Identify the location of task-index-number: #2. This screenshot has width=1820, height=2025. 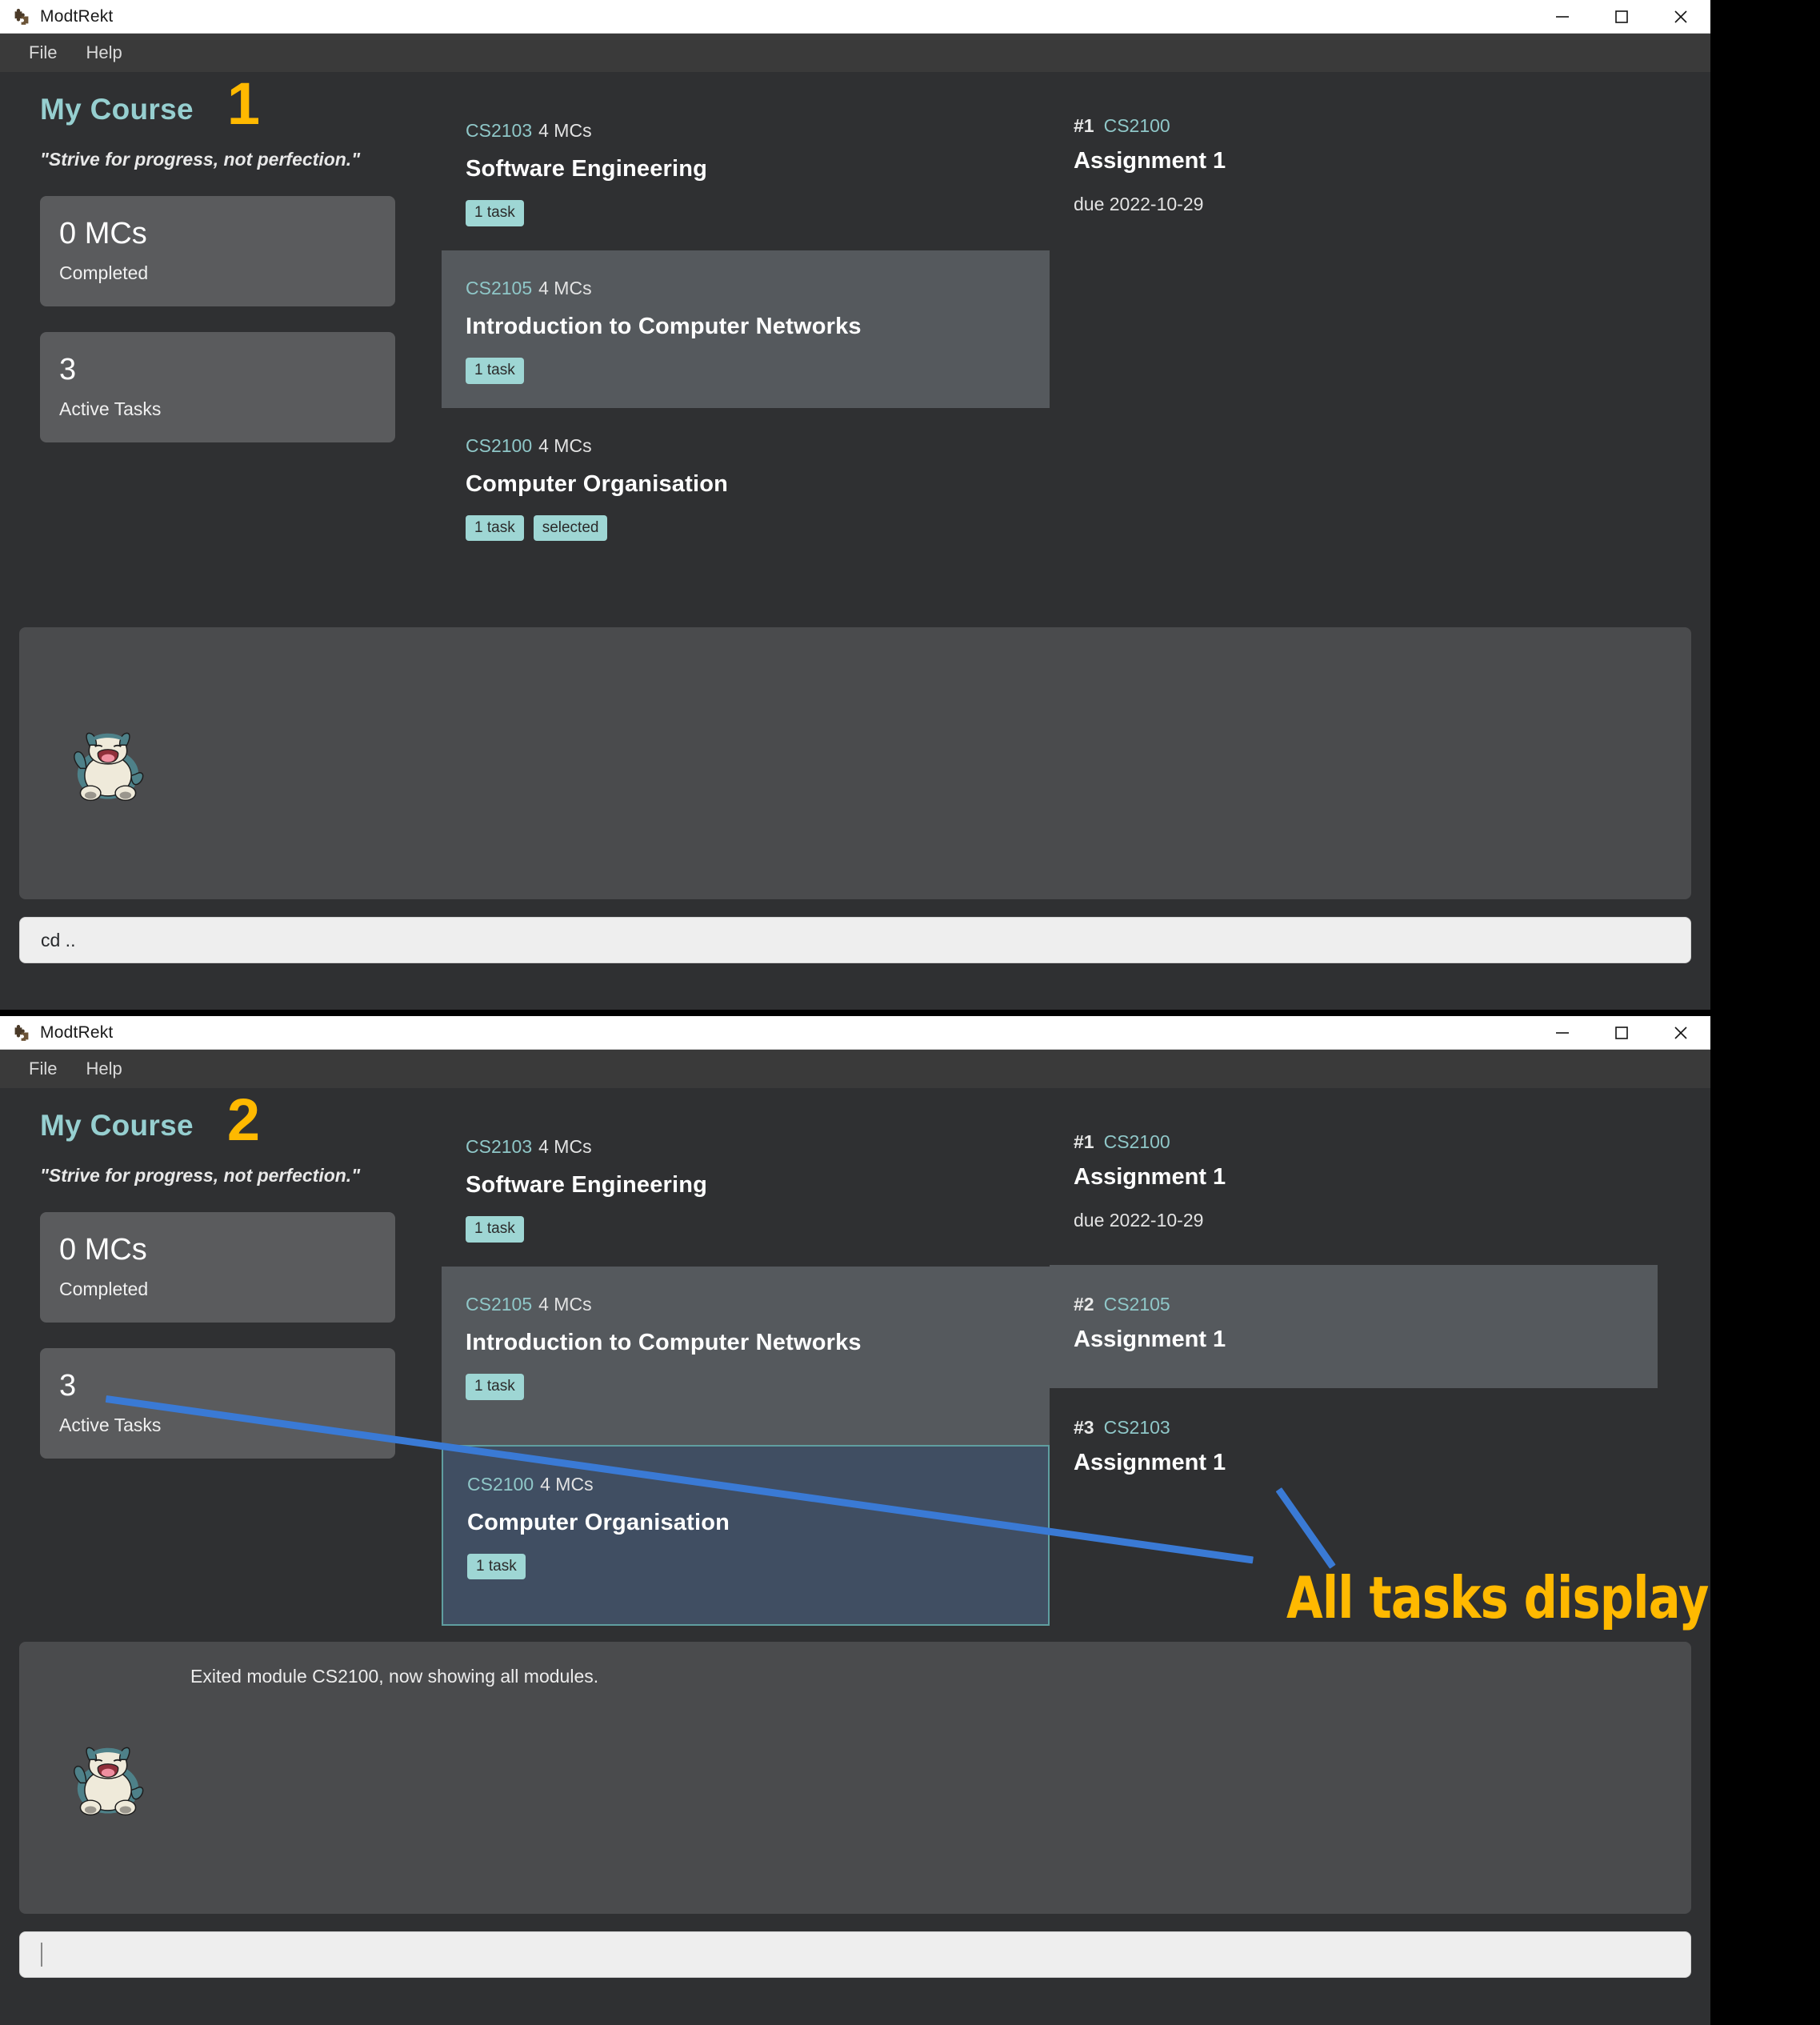
(1084, 1305).